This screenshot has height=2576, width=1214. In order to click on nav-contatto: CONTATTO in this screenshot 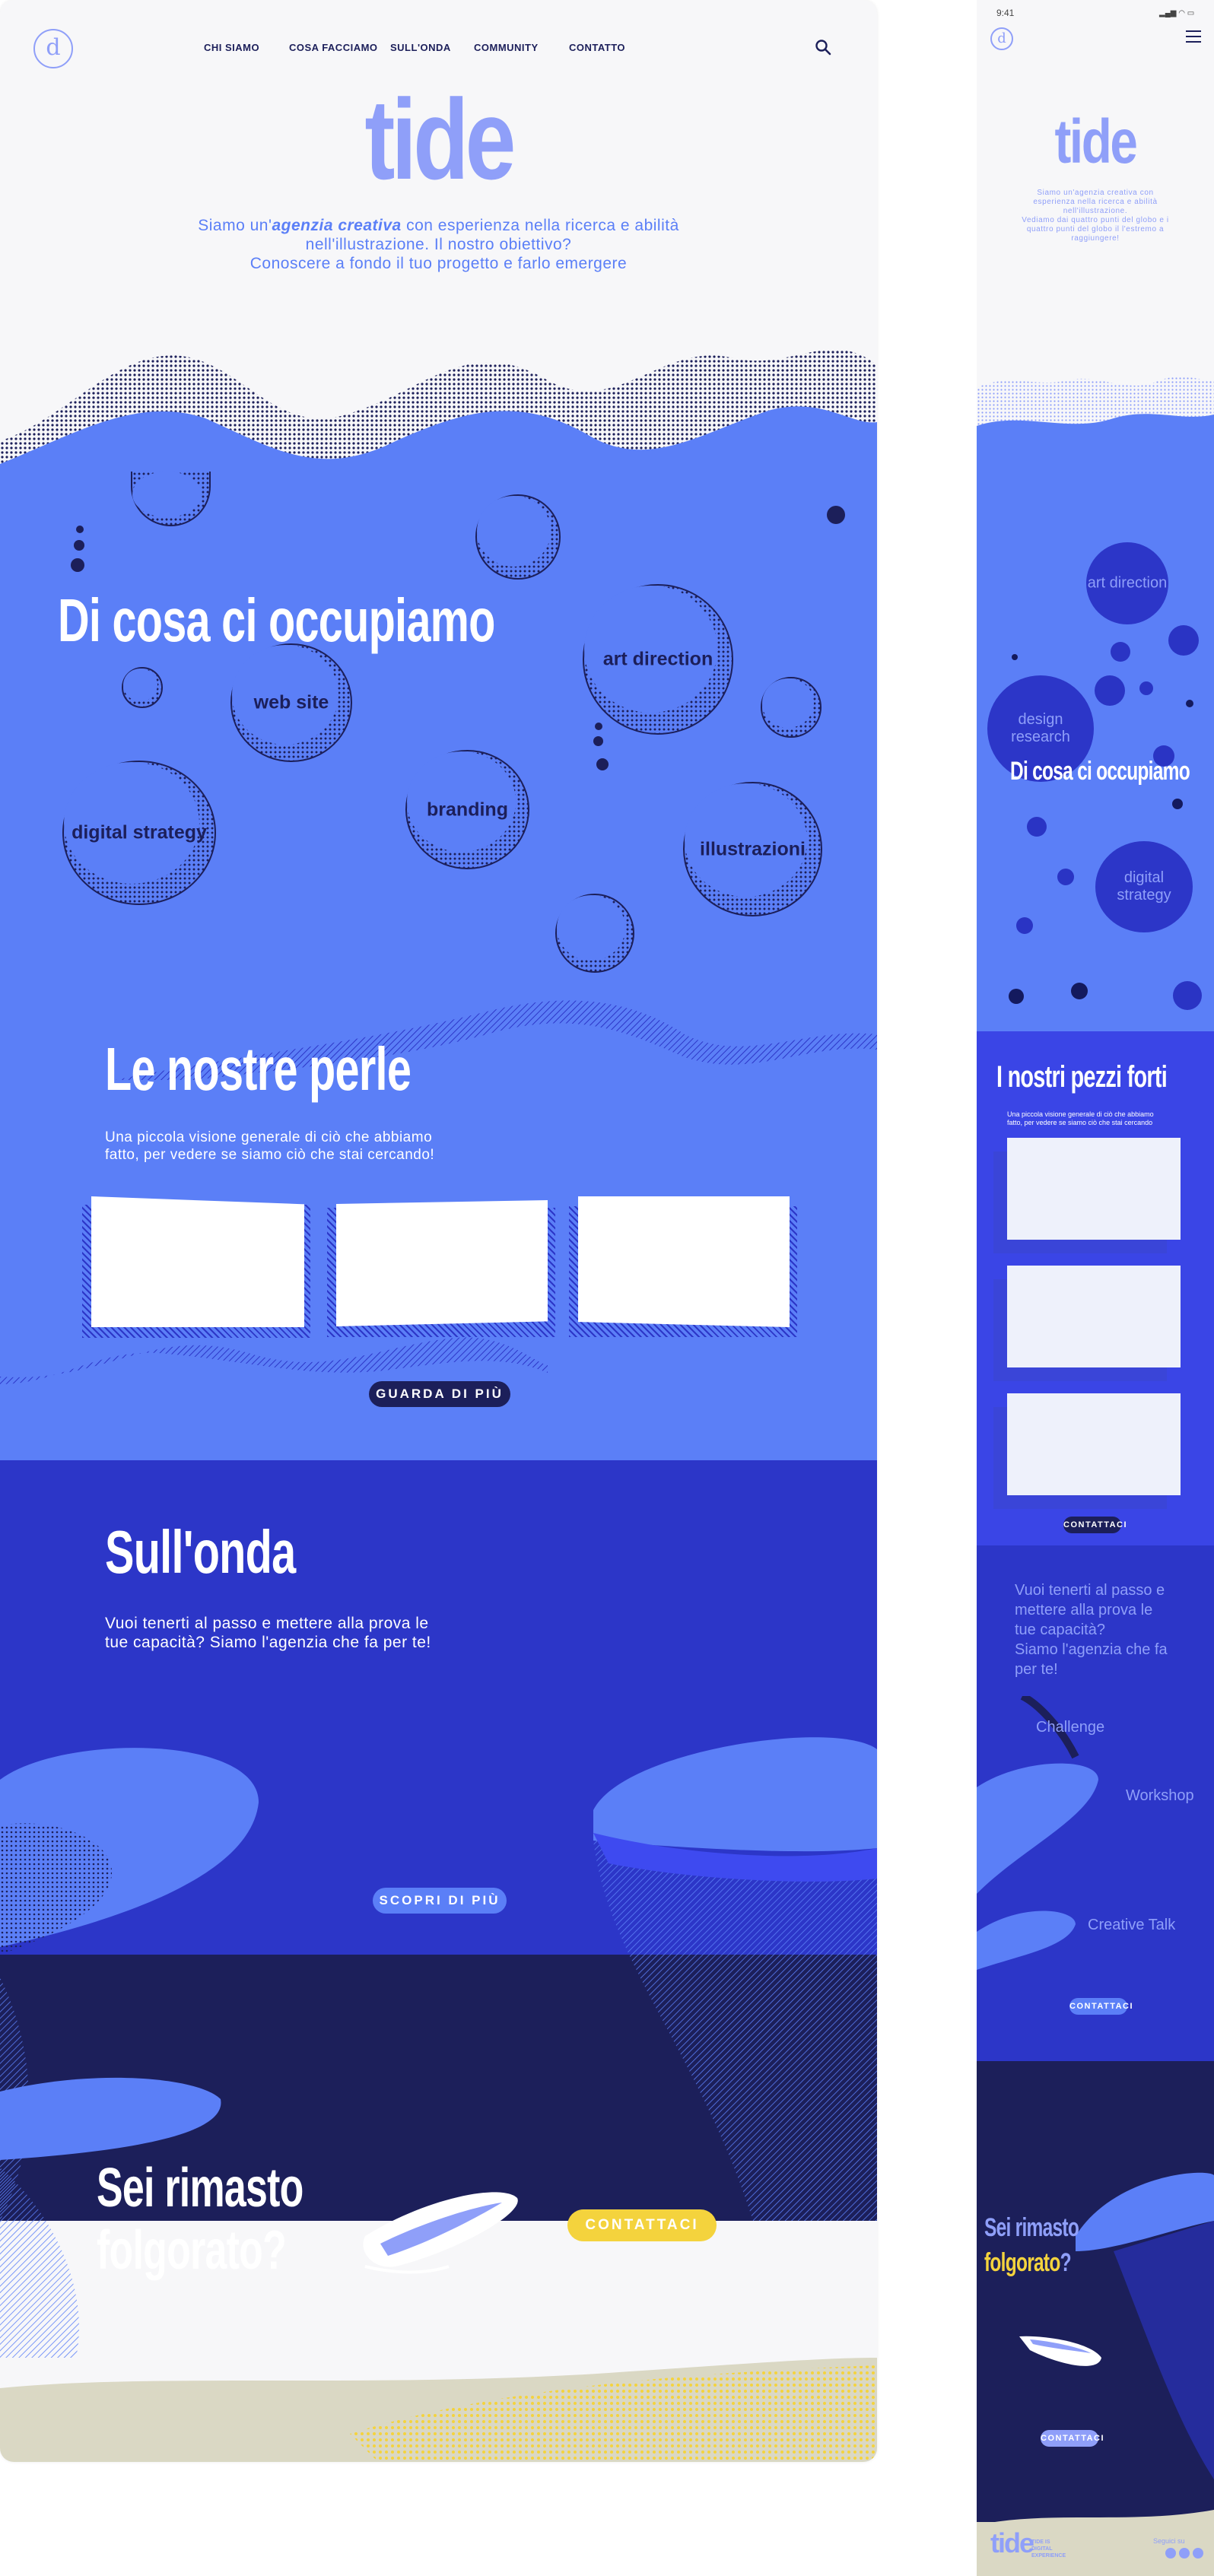, I will do `click(597, 47)`.